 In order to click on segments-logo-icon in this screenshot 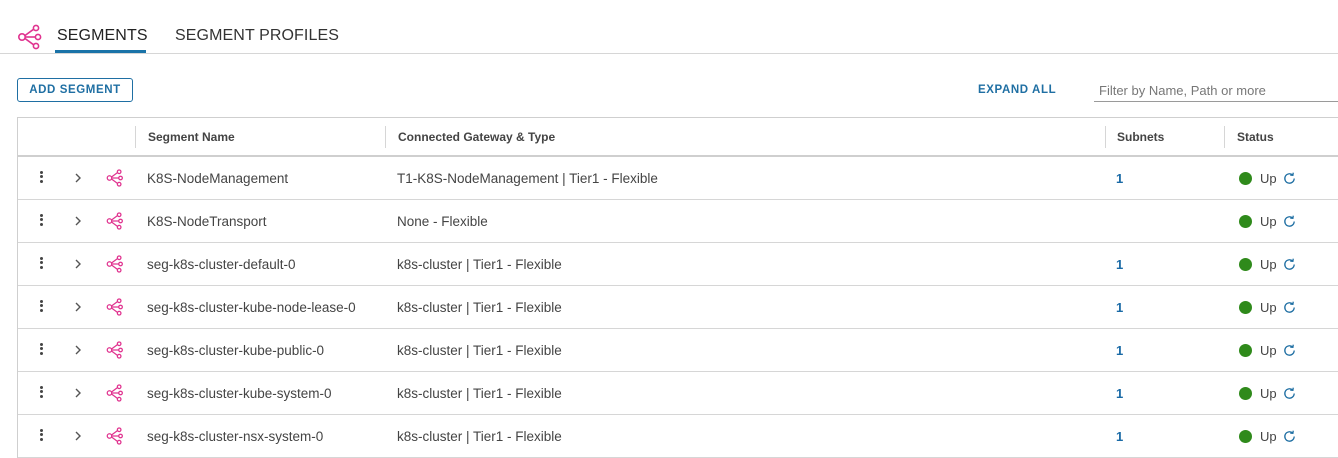, I will do `click(29, 37)`.